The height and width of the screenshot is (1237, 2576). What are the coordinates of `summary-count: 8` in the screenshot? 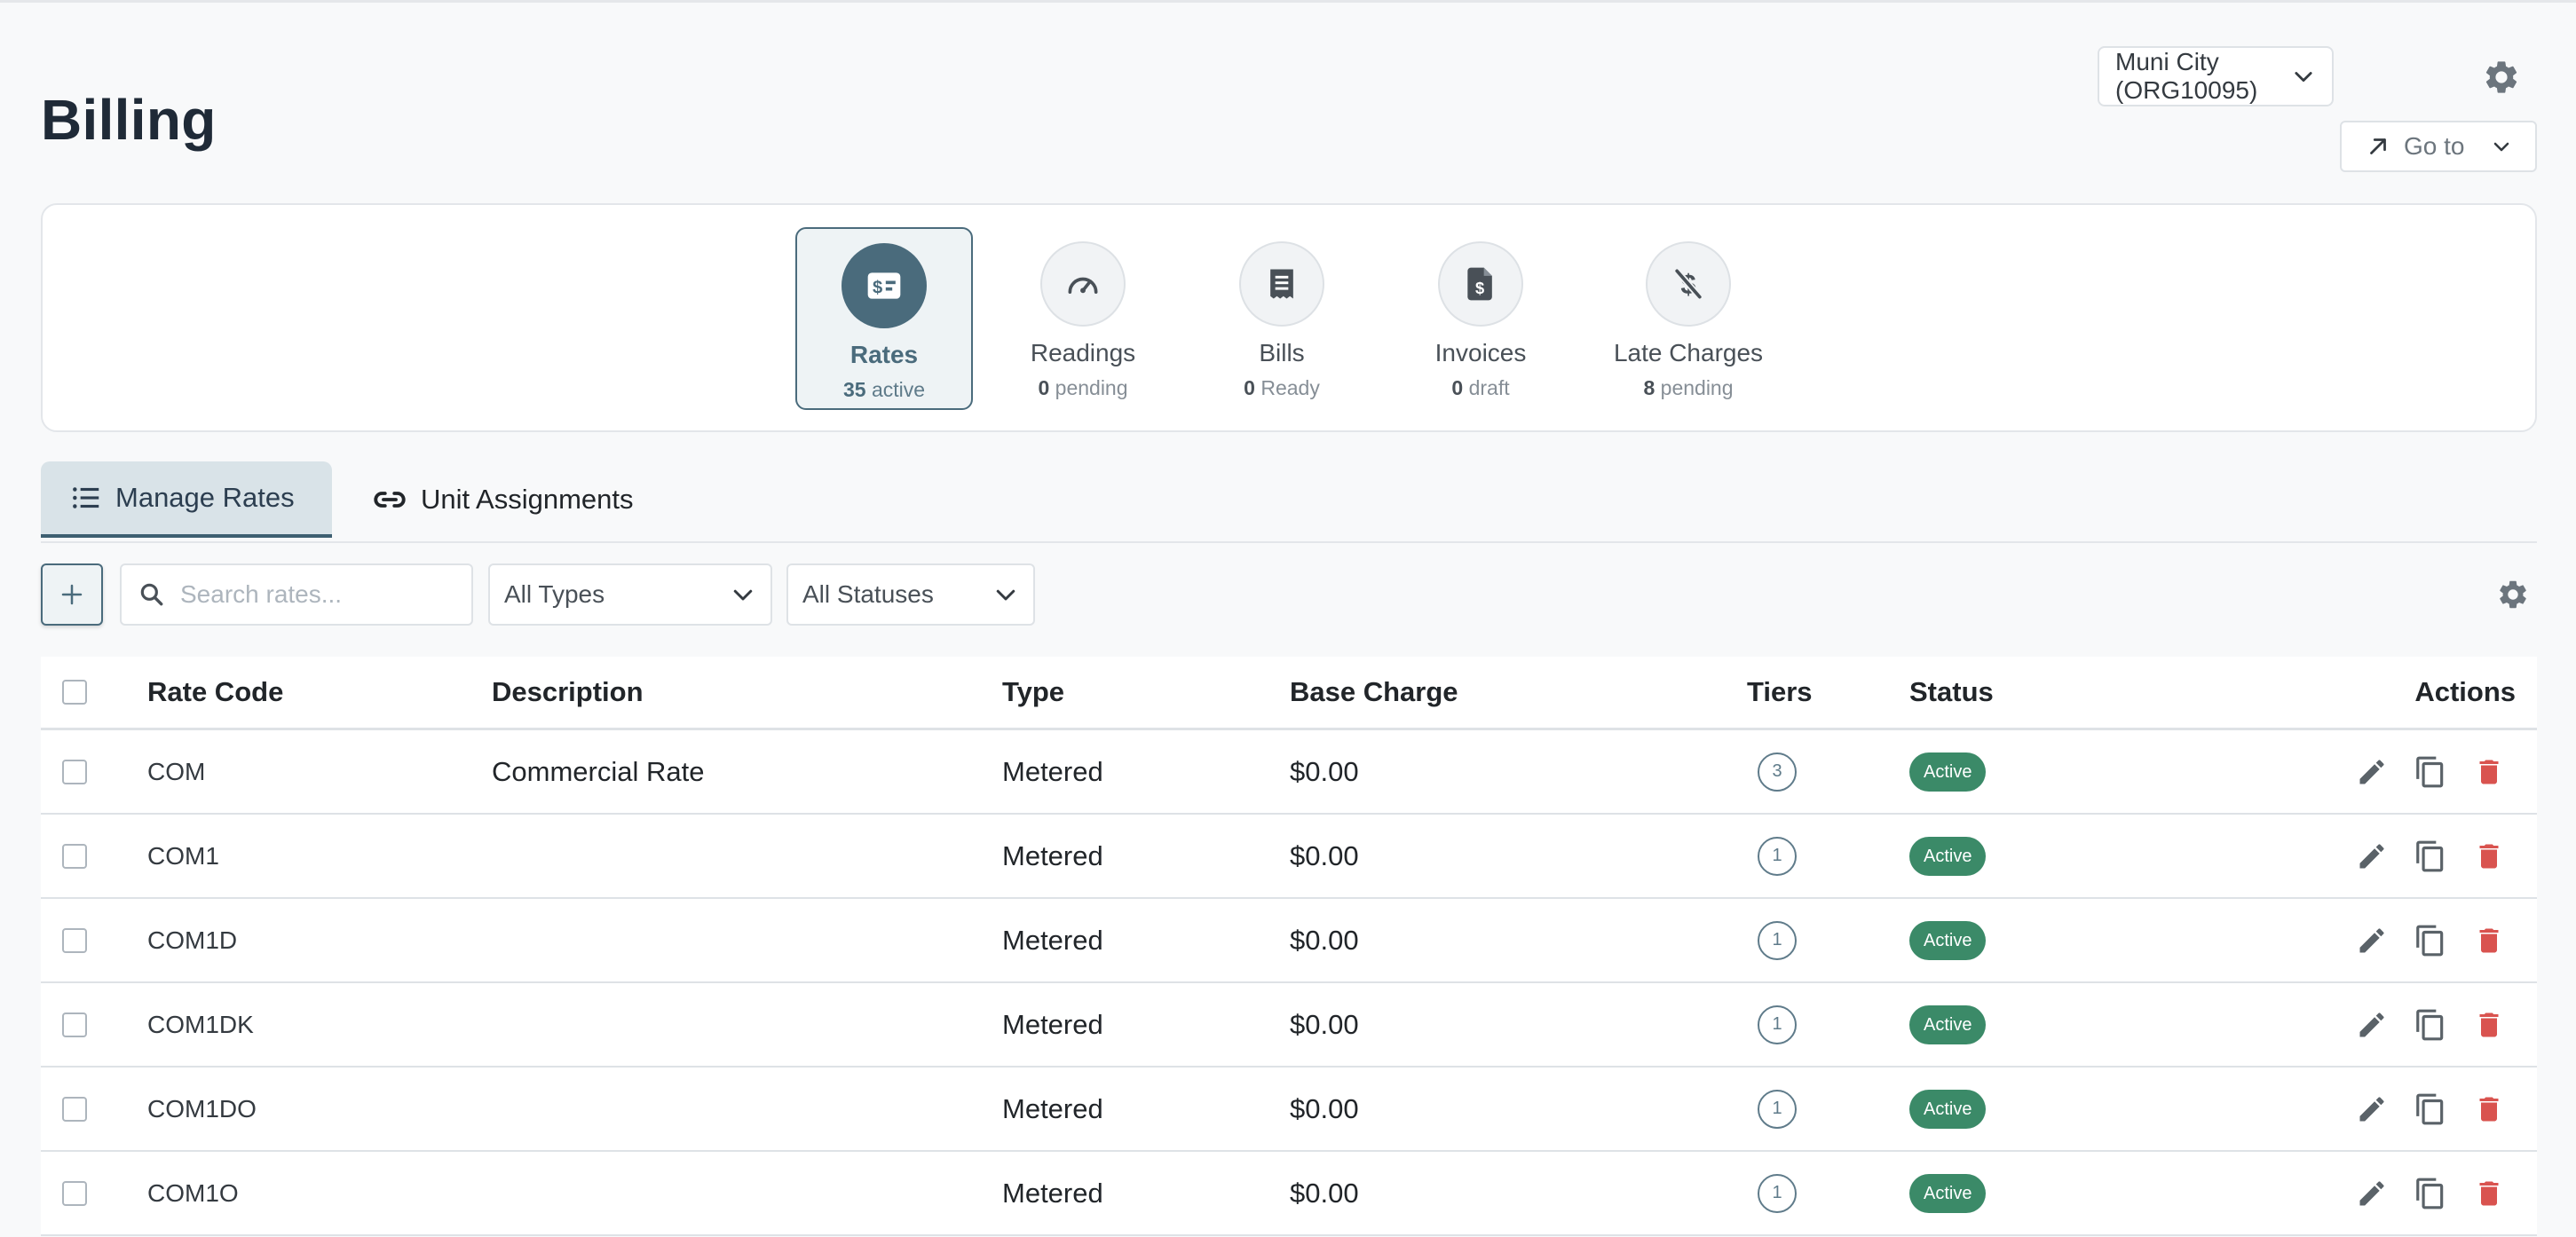 It's located at (1649, 387).